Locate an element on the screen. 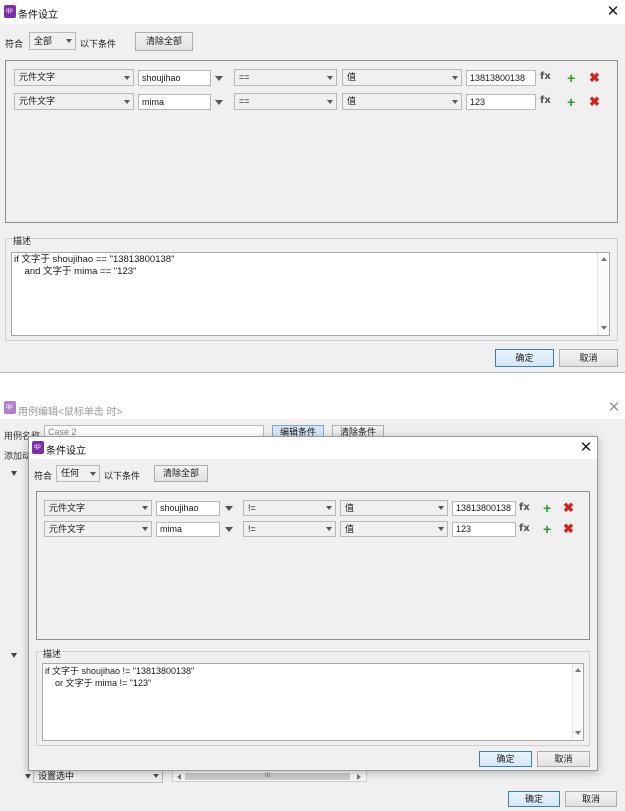  row2-operator-value: == is located at coordinates (244, 101).